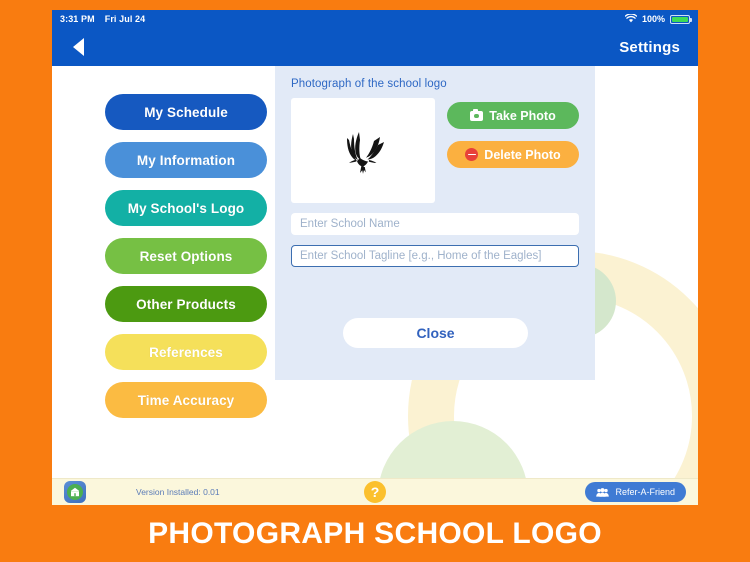 This screenshot has width=750, height=562. What do you see at coordinates (365, 152) in the screenshot?
I see `eagle-school-logo-icon` at bounding box center [365, 152].